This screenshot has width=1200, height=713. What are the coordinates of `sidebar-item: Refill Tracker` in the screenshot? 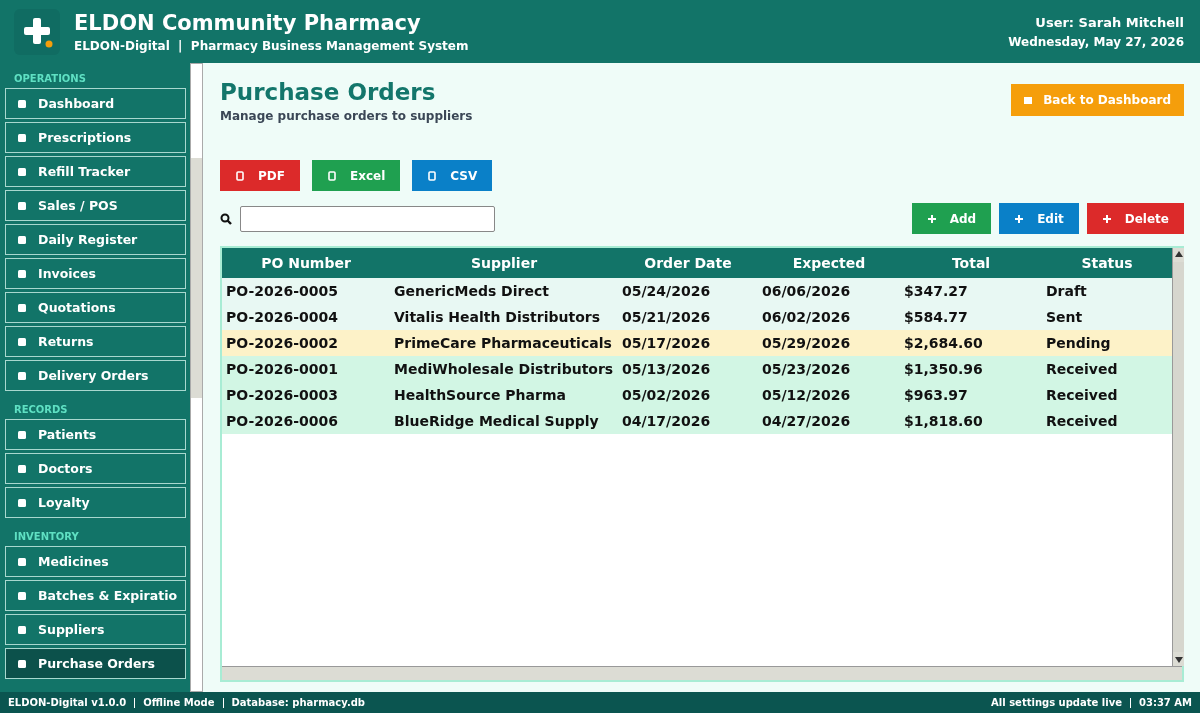 It's located at (95, 171).